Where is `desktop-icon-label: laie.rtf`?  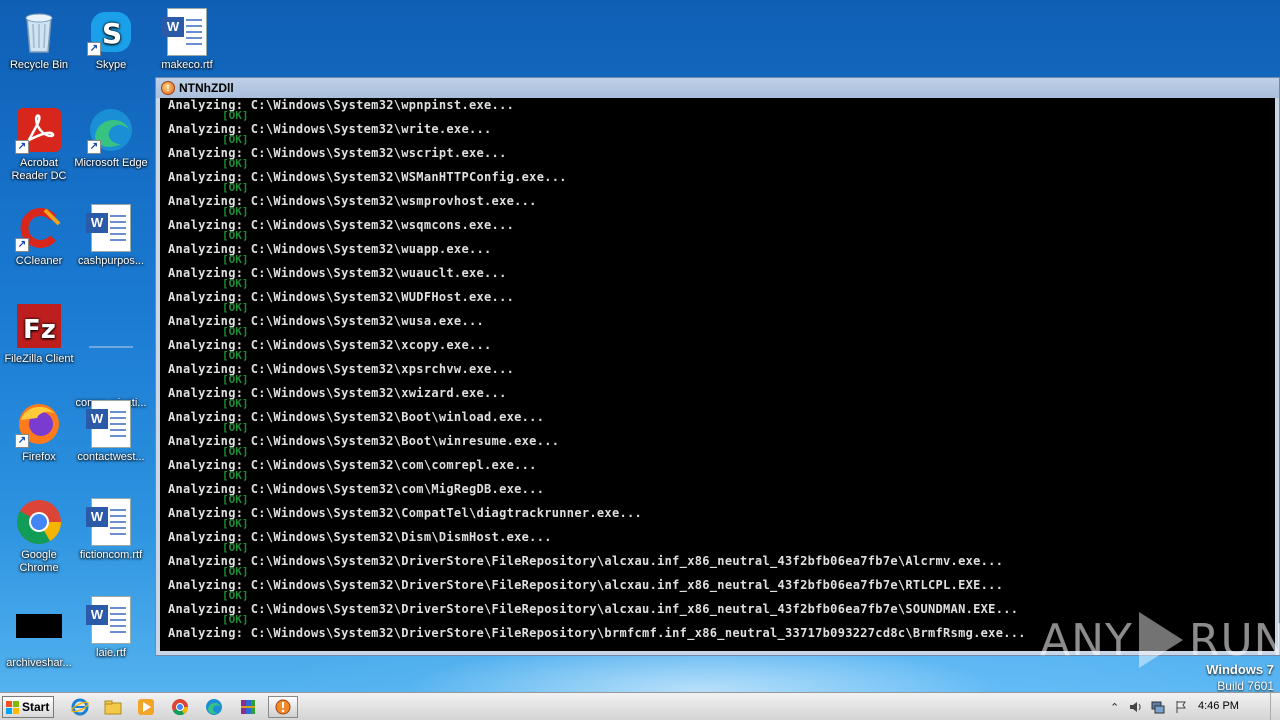 desktop-icon-label: laie.rtf is located at coordinates (111, 653).